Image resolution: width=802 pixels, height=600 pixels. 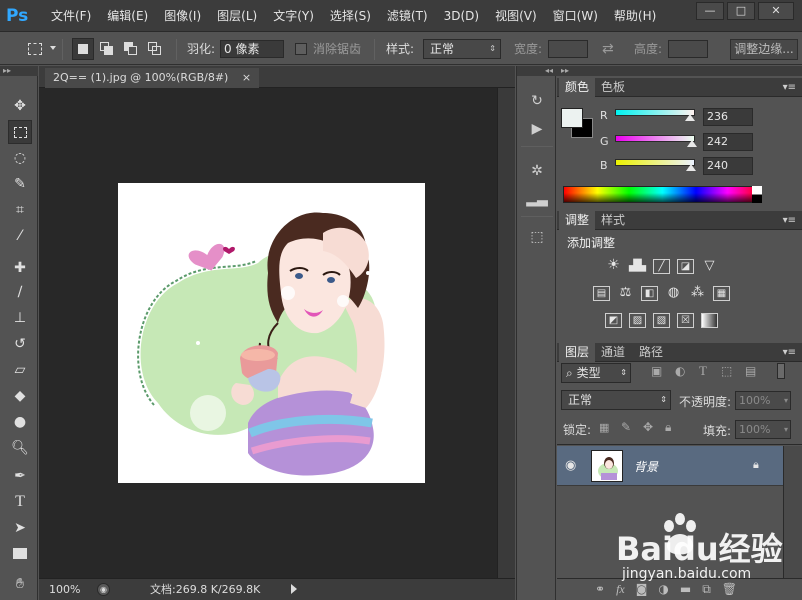 I want to click on hue-saturation-icon: ▤, so click(x=601, y=293).